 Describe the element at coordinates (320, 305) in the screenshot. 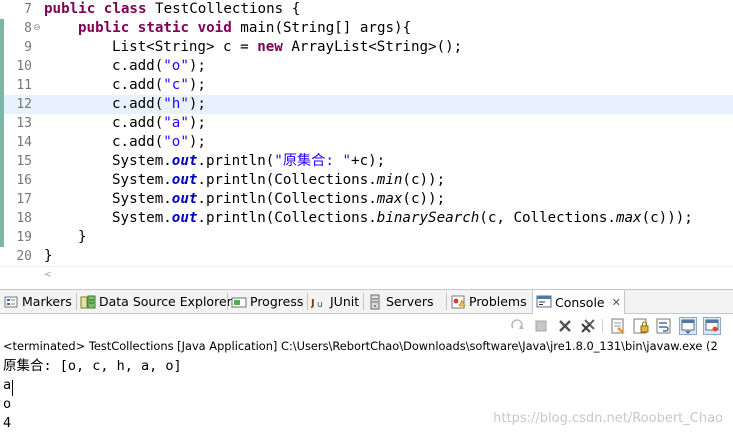

I see `svg-text: u` at that location.